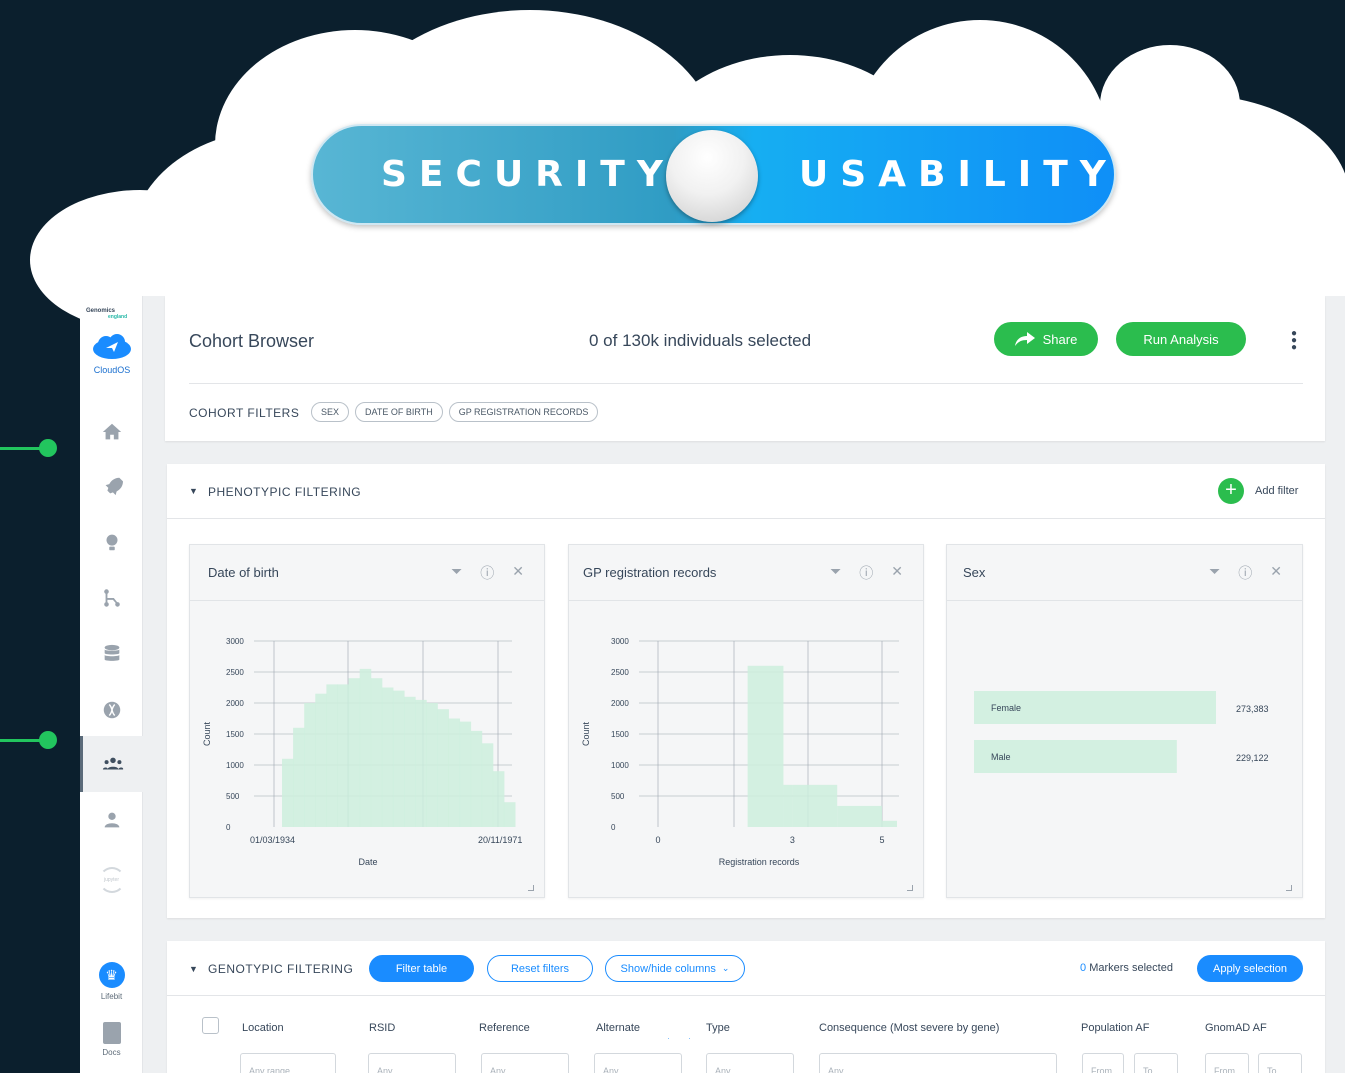 The width and height of the screenshot is (1345, 1073). I want to click on col-reference: Reference, so click(504, 1028).